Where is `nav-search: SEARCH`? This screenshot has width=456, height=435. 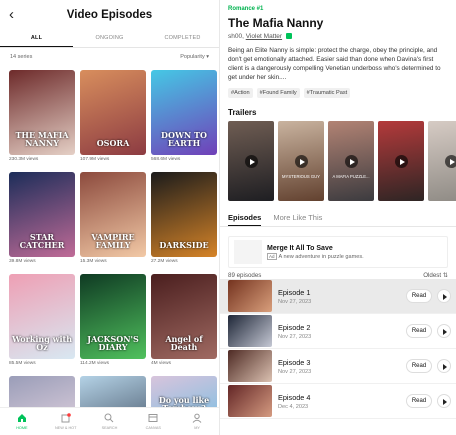
nav-search: SEARCH is located at coordinates (110, 421).